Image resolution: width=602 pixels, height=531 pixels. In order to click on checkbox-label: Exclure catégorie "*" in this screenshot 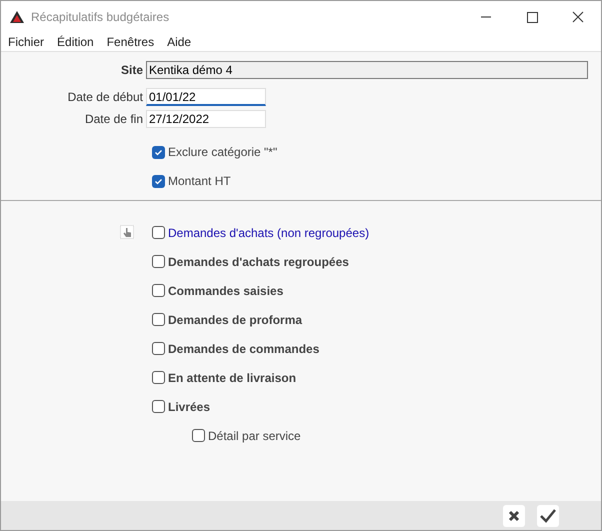, I will do `click(223, 152)`.